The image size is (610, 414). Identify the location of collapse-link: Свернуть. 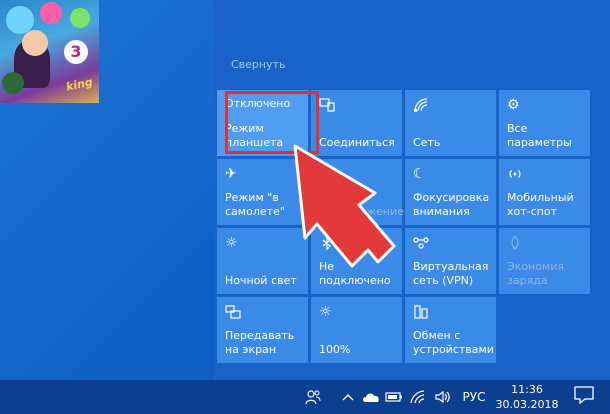
(258, 64).